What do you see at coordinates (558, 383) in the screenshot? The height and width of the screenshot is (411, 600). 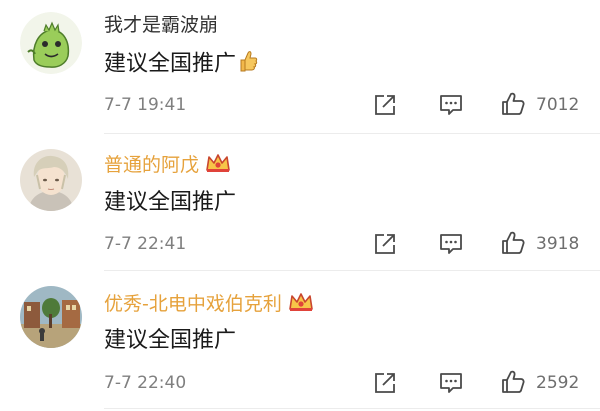 I see `like-count: 2592` at bounding box center [558, 383].